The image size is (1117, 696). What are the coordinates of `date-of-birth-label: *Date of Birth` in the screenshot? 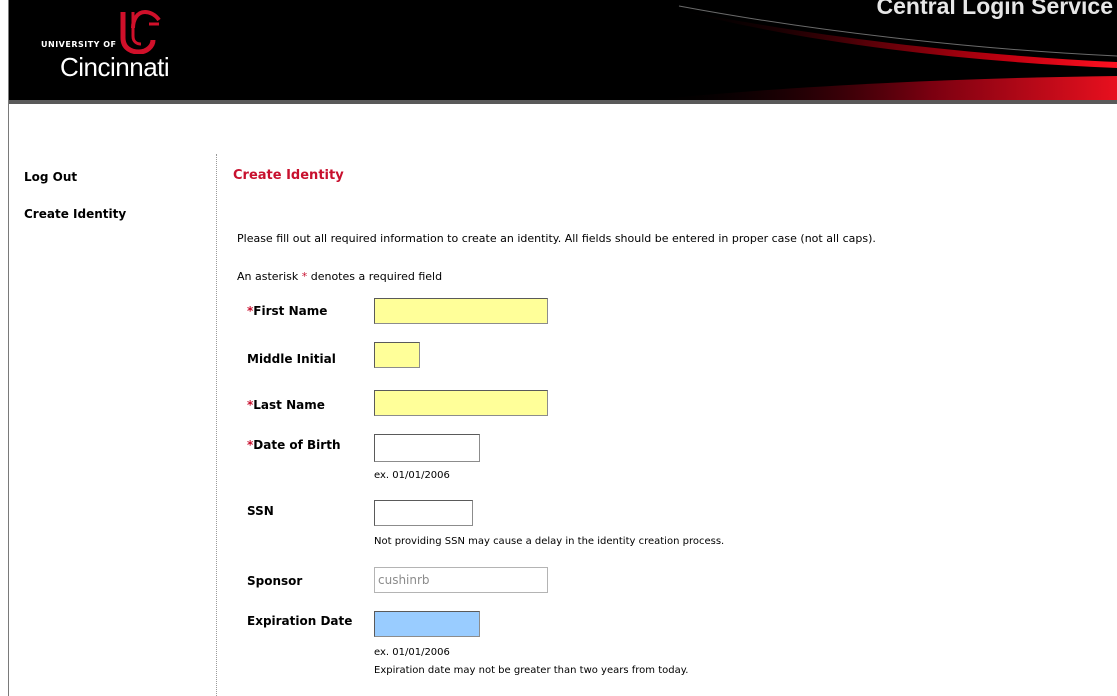 It's located at (294, 445).